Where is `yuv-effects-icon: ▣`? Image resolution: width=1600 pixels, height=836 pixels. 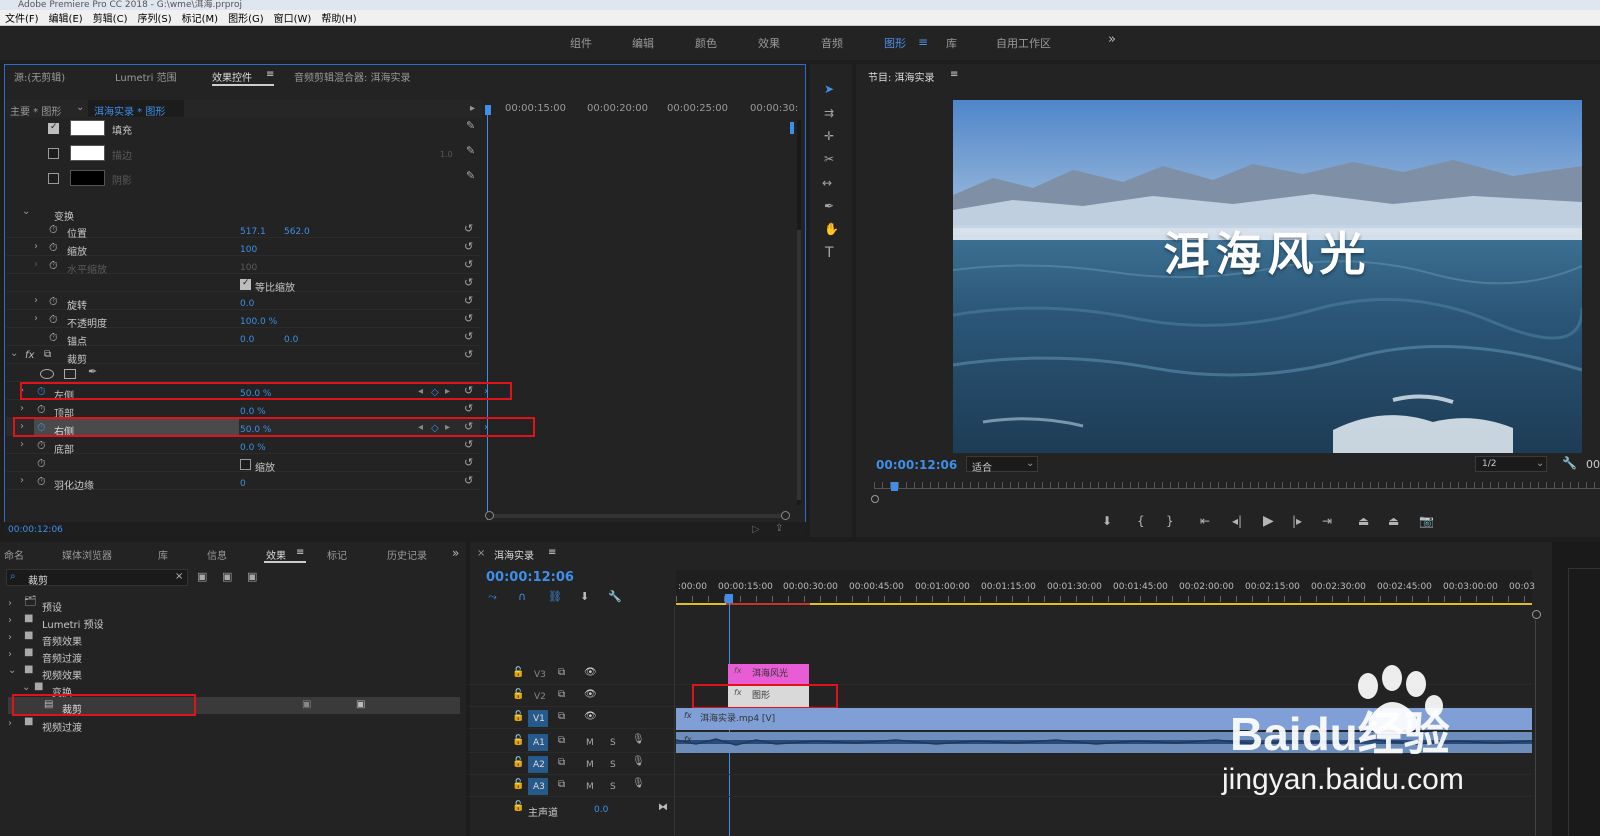 yuv-effects-icon: ▣ is located at coordinates (252, 576).